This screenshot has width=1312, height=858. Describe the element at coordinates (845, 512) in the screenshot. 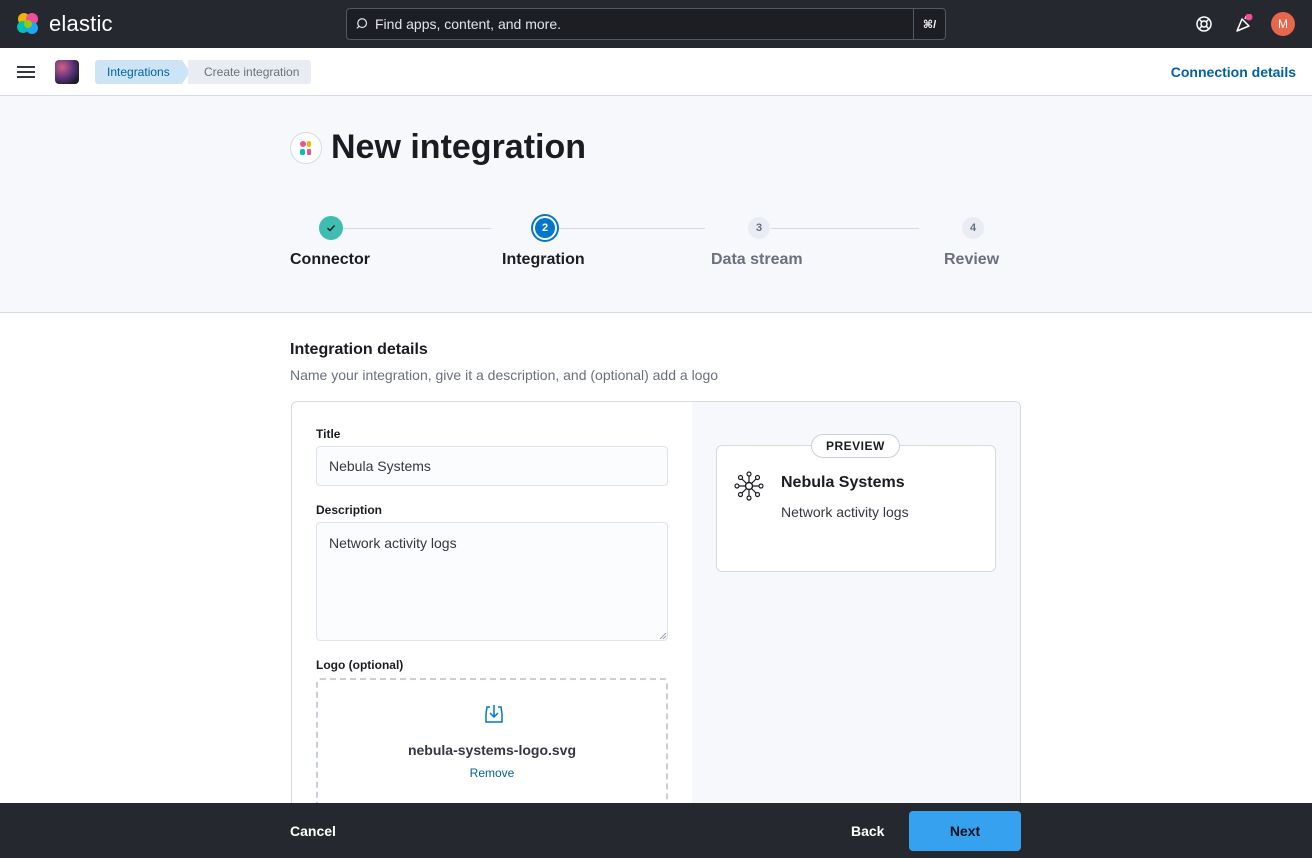

I see `preview-description: Network activity logs` at that location.